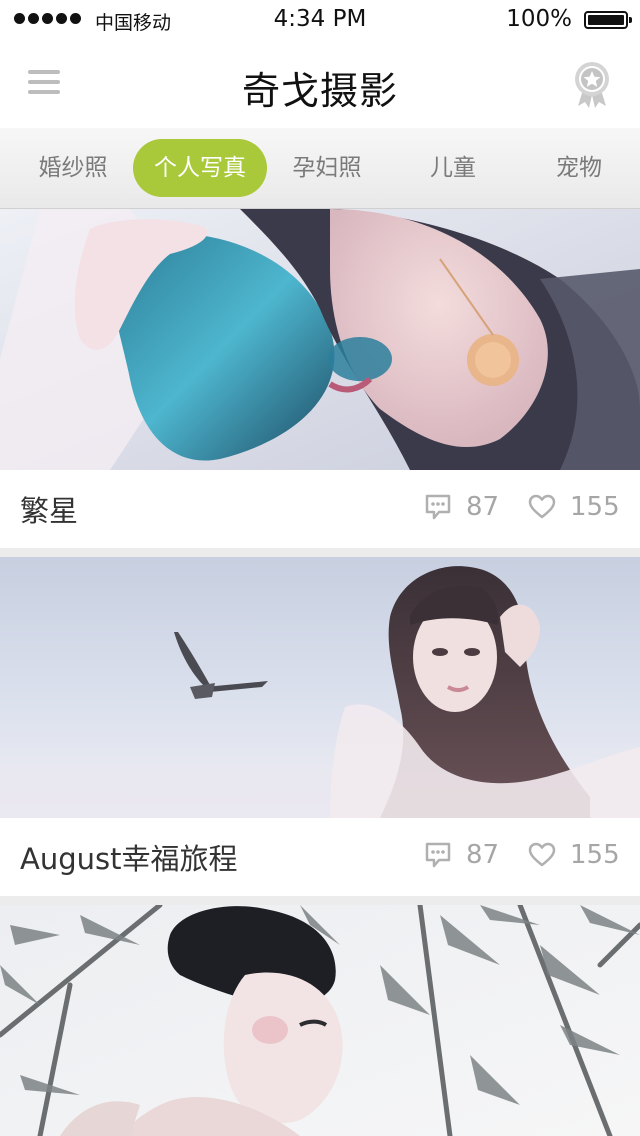  I want to click on tab-maternity: 孕妇照, so click(327, 168).